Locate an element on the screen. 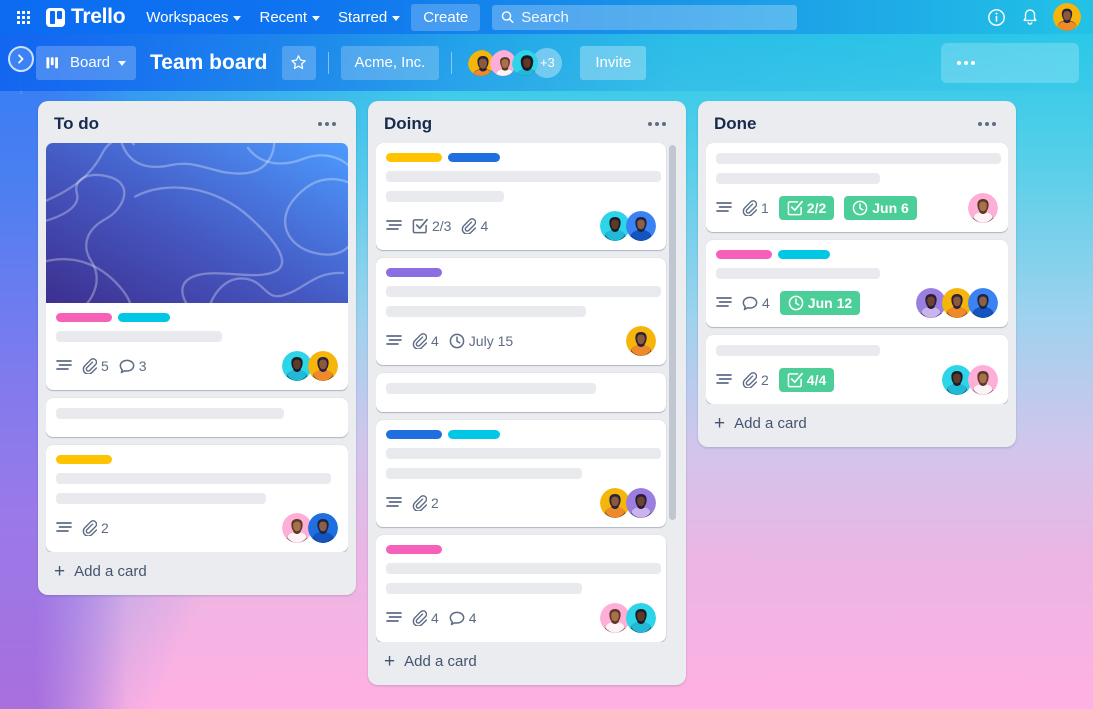  list-title: To do is located at coordinates (76, 124).